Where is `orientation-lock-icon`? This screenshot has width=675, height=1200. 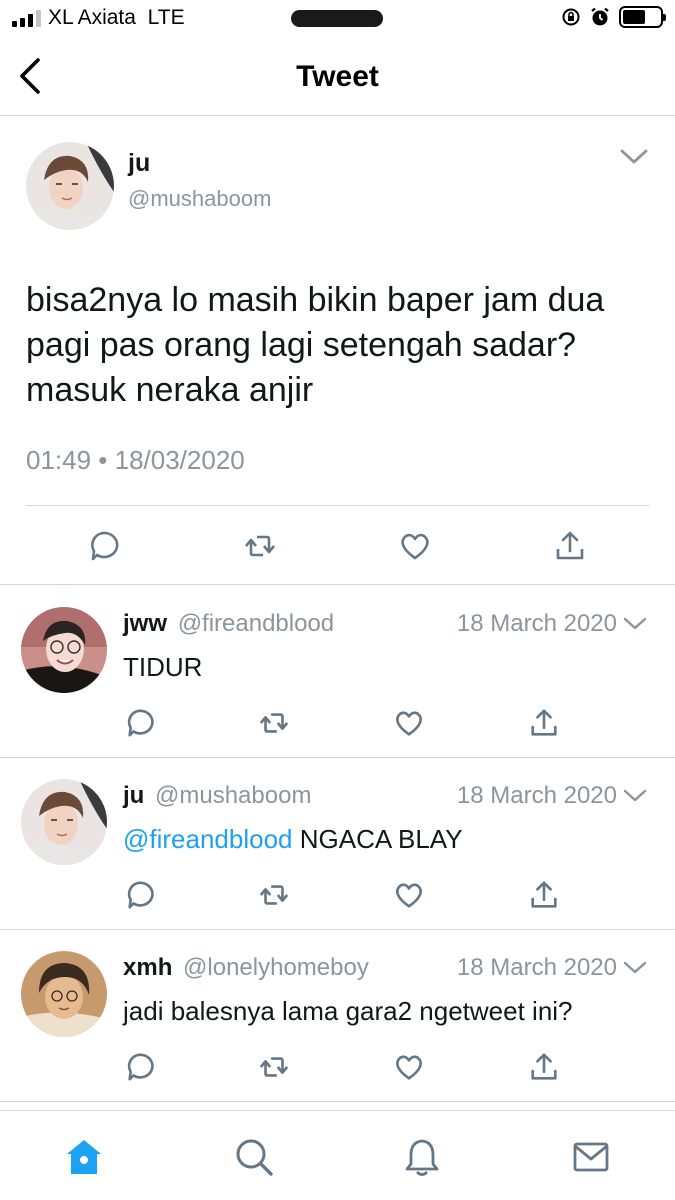 orientation-lock-icon is located at coordinates (571, 17).